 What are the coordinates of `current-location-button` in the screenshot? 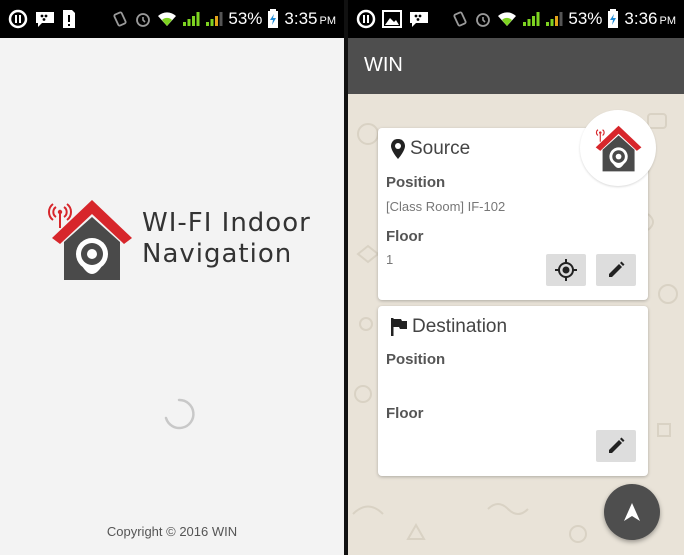 It's located at (566, 270).